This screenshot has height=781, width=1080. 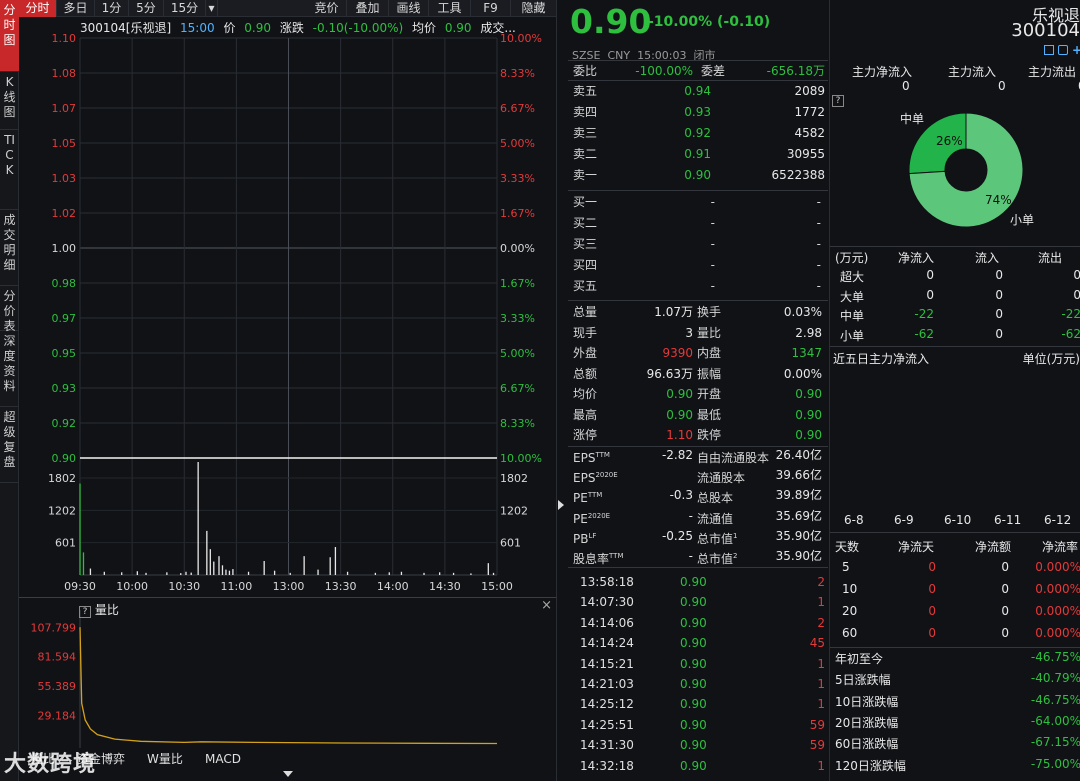 What do you see at coordinates (185, 8) in the screenshot?
I see `toolbar-tab-4: 15分` at bounding box center [185, 8].